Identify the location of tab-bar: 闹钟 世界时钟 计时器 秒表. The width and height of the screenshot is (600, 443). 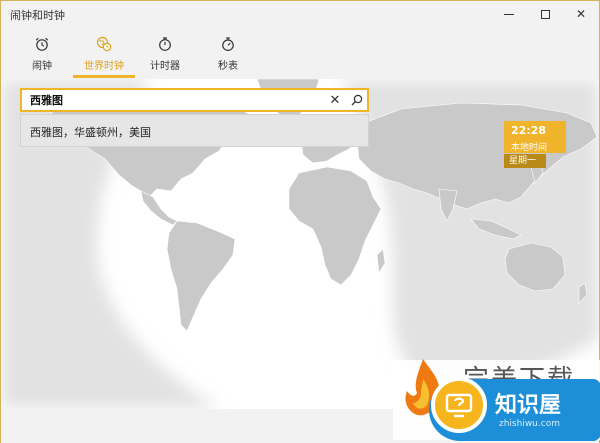
(300, 55).